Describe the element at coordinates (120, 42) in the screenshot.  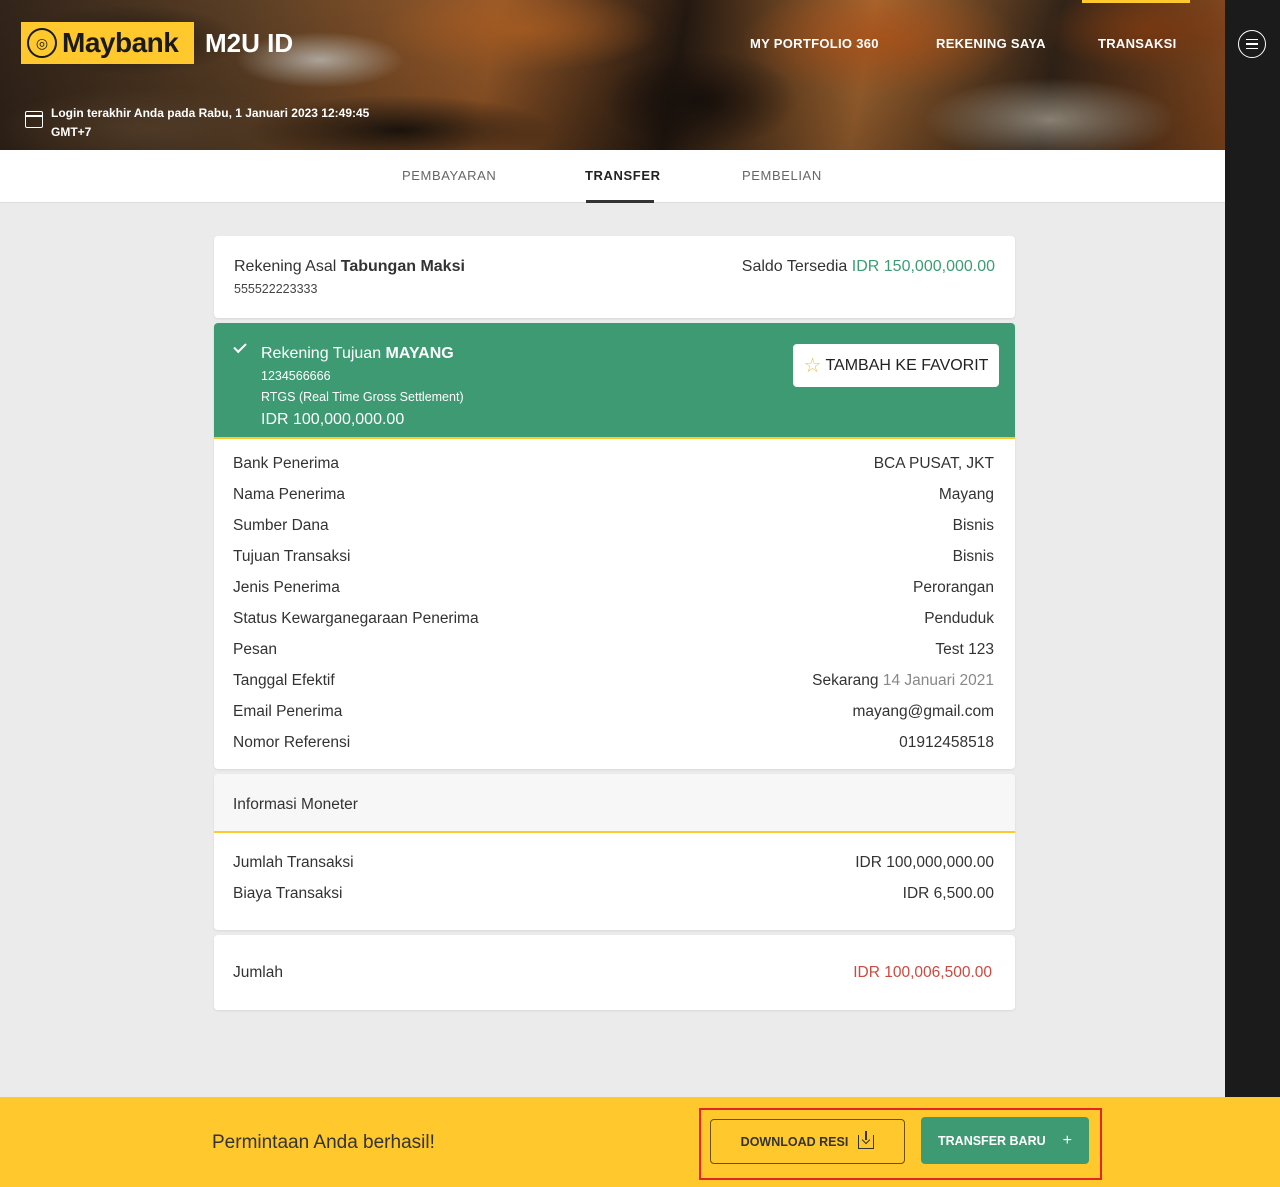
I see `logo-text: Maybank` at that location.